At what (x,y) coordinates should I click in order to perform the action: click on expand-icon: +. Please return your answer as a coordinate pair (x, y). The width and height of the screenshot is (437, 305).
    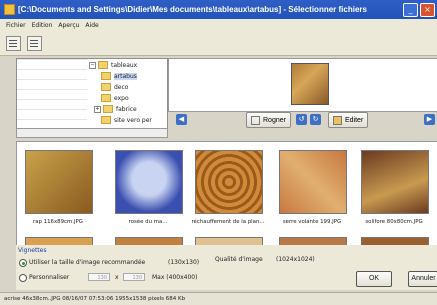
    Looking at the image, I should click on (97, 109).